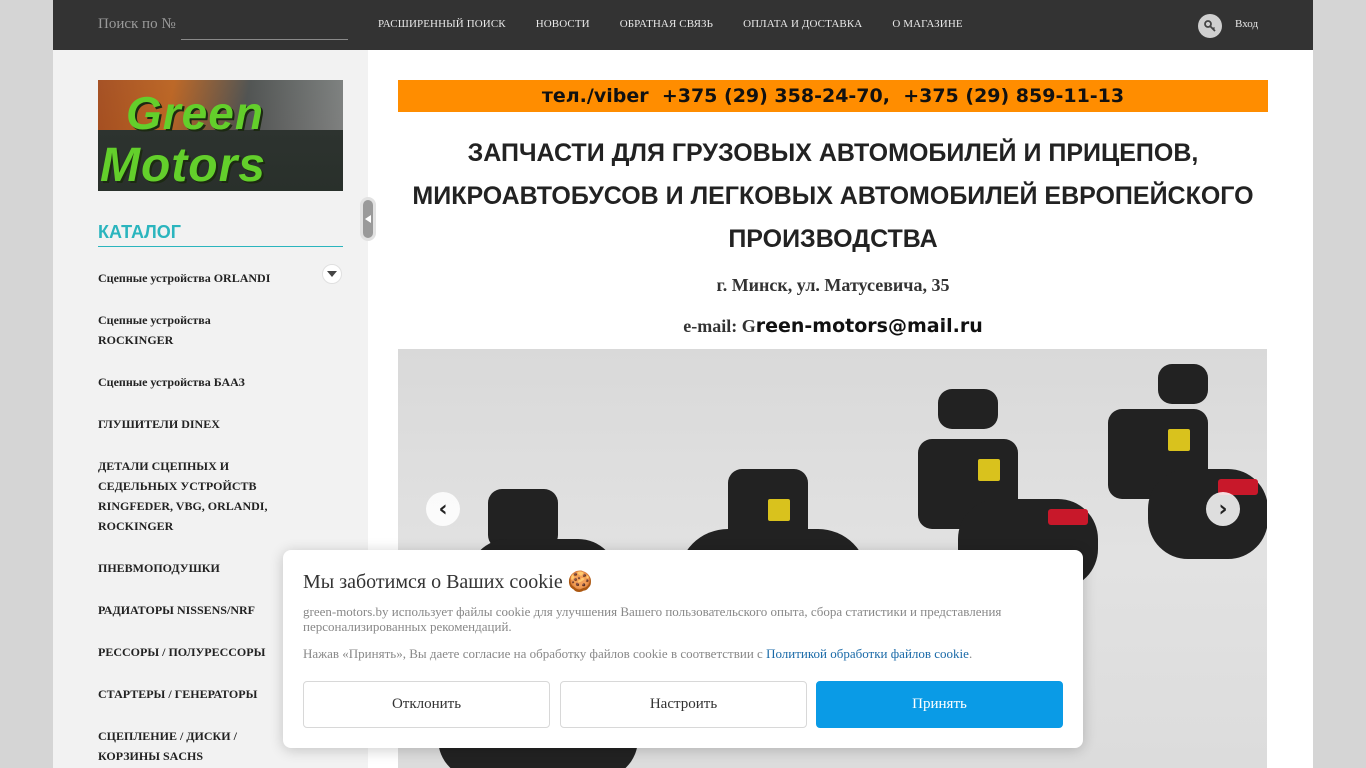 The image size is (1366, 768). What do you see at coordinates (332, 274) in the screenshot?
I see `chevron-down-icon` at bounding box center [332, 274].